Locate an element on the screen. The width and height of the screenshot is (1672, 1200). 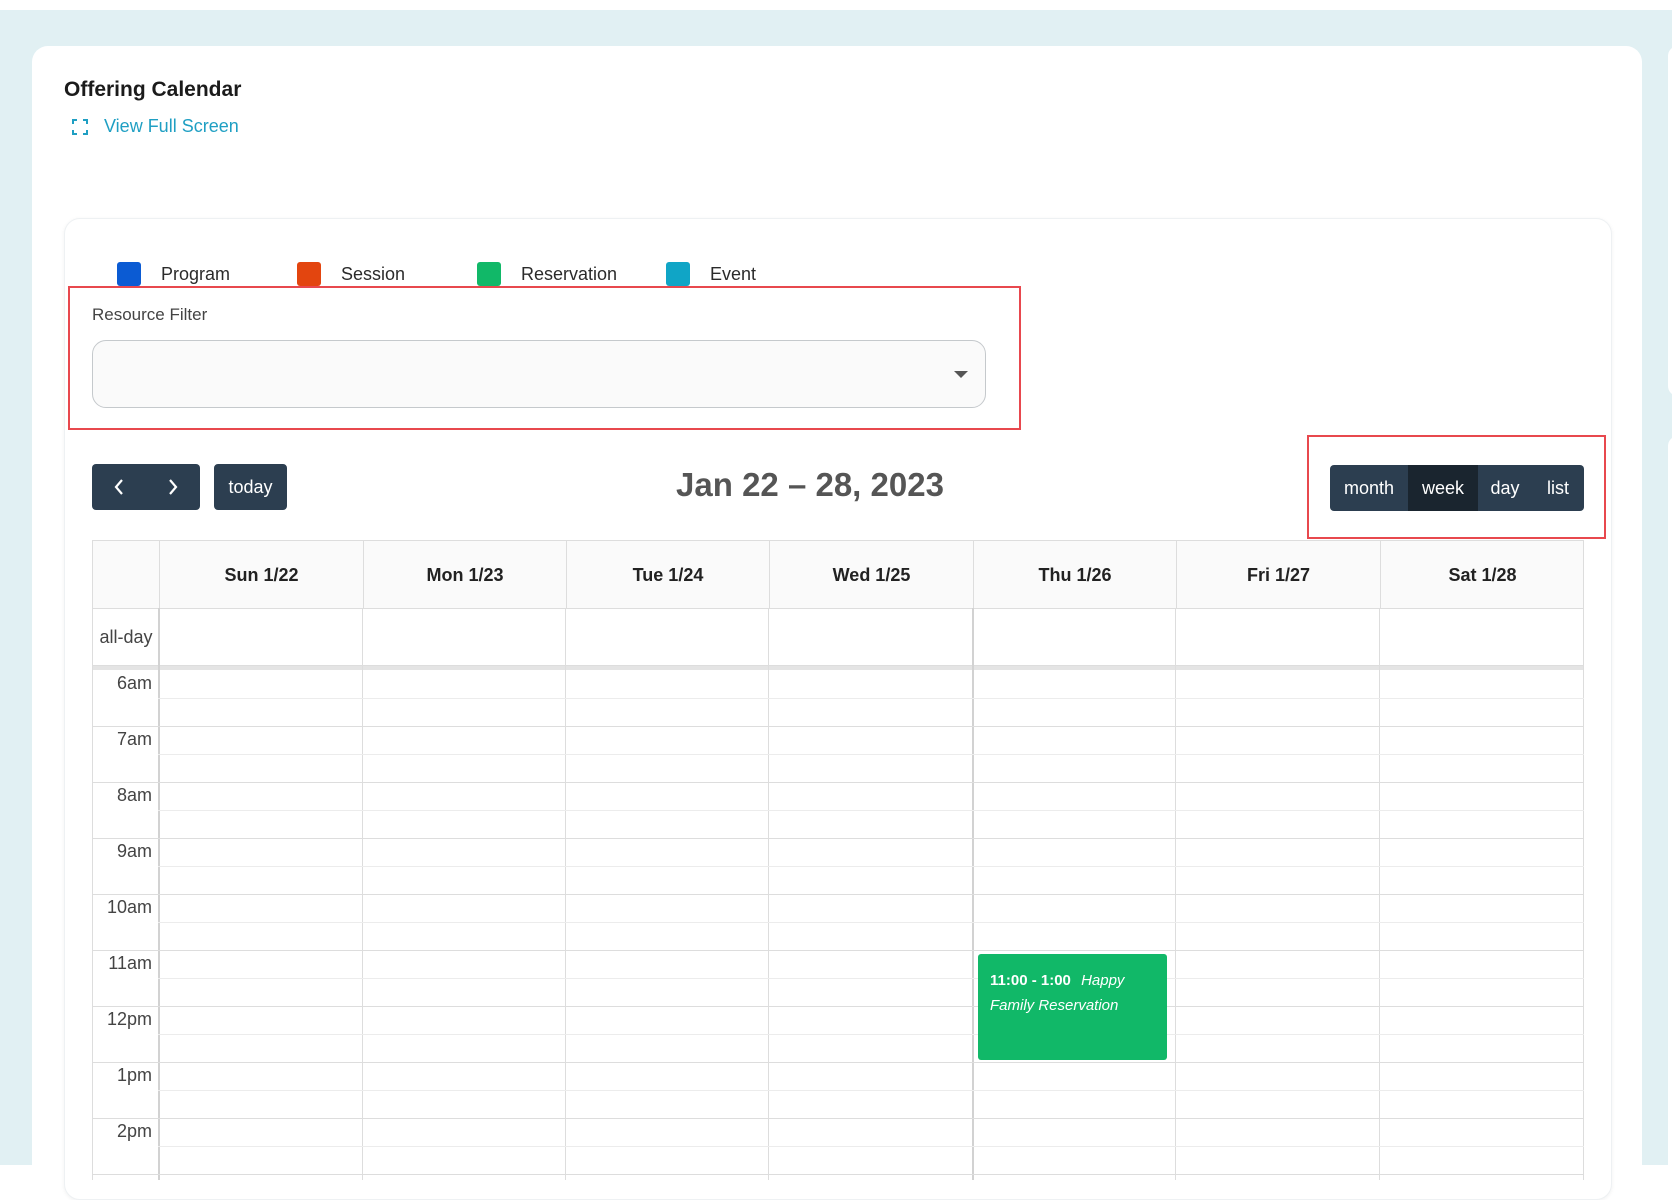
reservation-swatch-icon is located at coordinates (489, 274).